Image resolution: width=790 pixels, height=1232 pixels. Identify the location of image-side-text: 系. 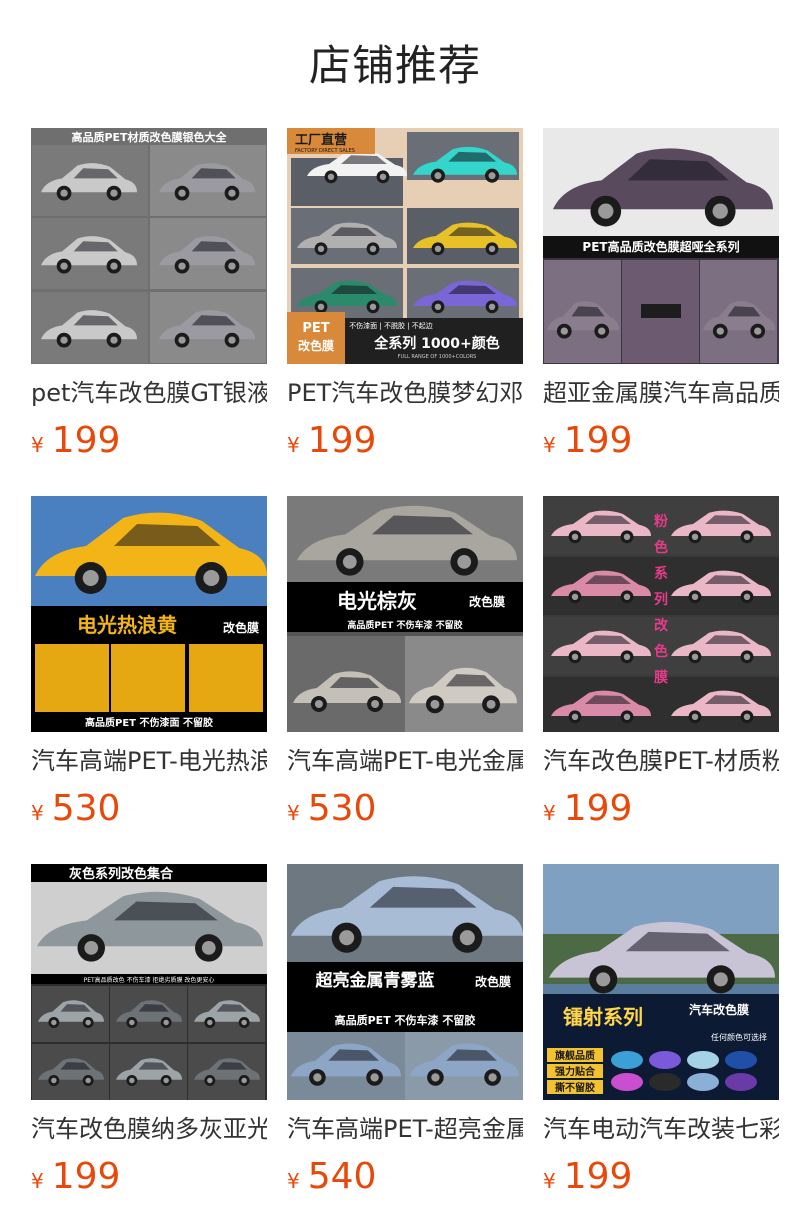
(661, 573).